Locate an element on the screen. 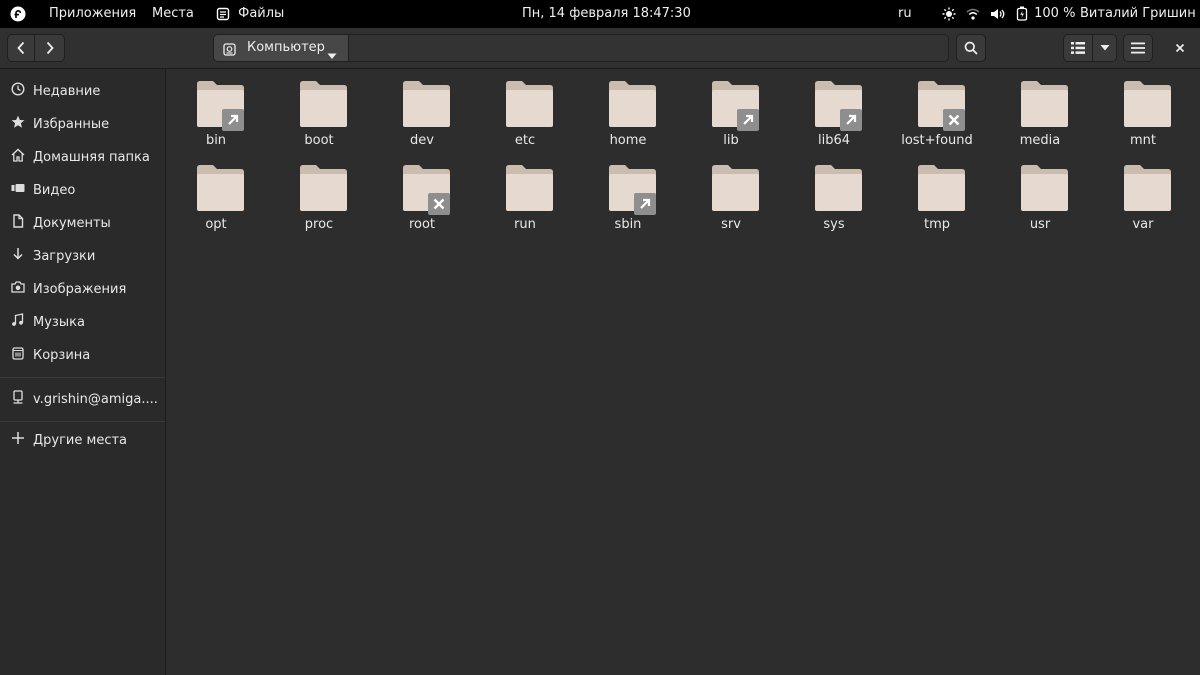 The image size is (1200, 675). keyboard-layout-indicator: ru is located at coordinates (905, 14).